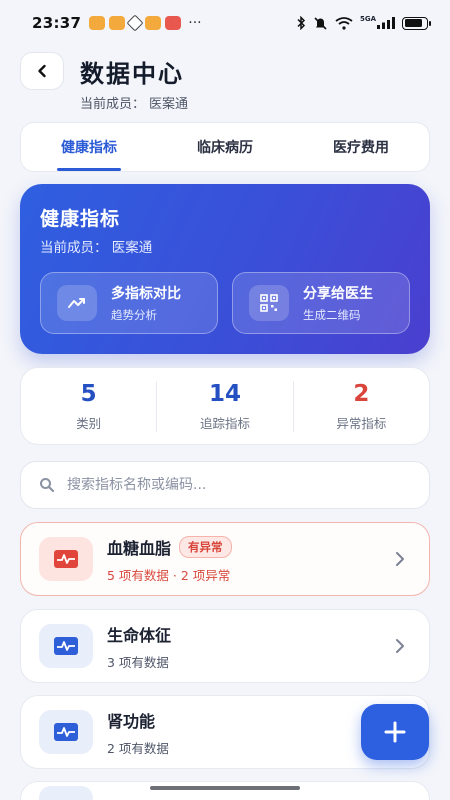 The image size is (450, 800). I want to click on home-indicator, so click(225, 788).